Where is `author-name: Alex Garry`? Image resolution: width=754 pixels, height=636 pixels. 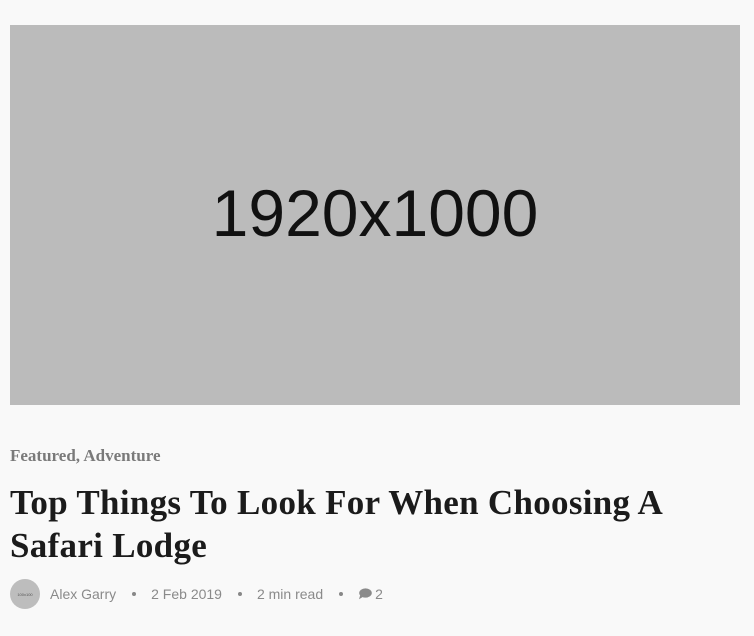 author-name: Alex Garry is located at coordinates (83, 594).